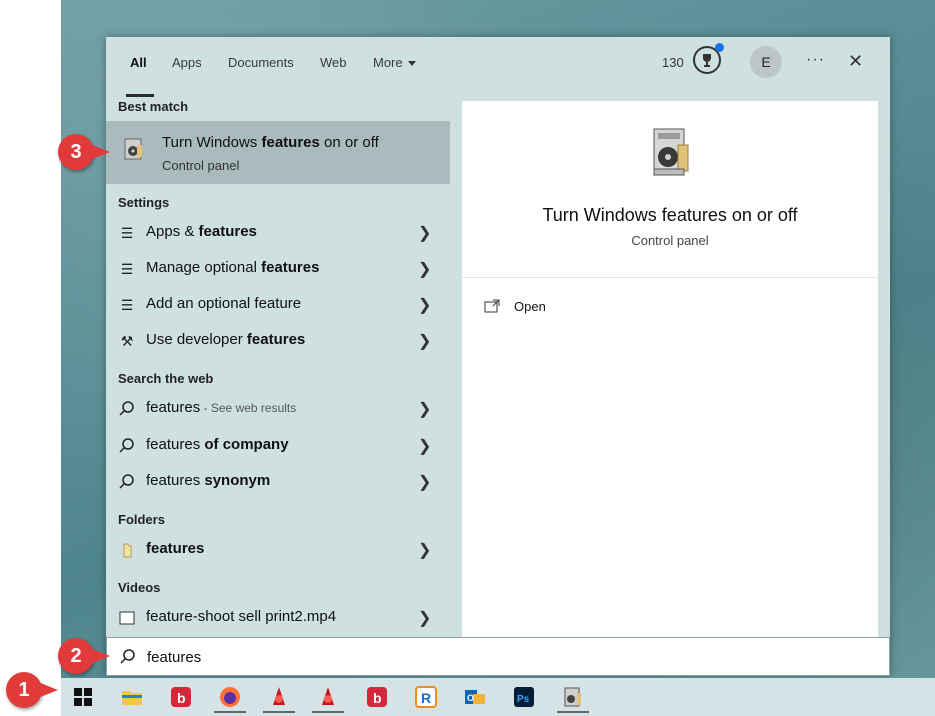 This screenshot has width=935, height=716. I want to click on taskbar-app-red, so click(279, 697).